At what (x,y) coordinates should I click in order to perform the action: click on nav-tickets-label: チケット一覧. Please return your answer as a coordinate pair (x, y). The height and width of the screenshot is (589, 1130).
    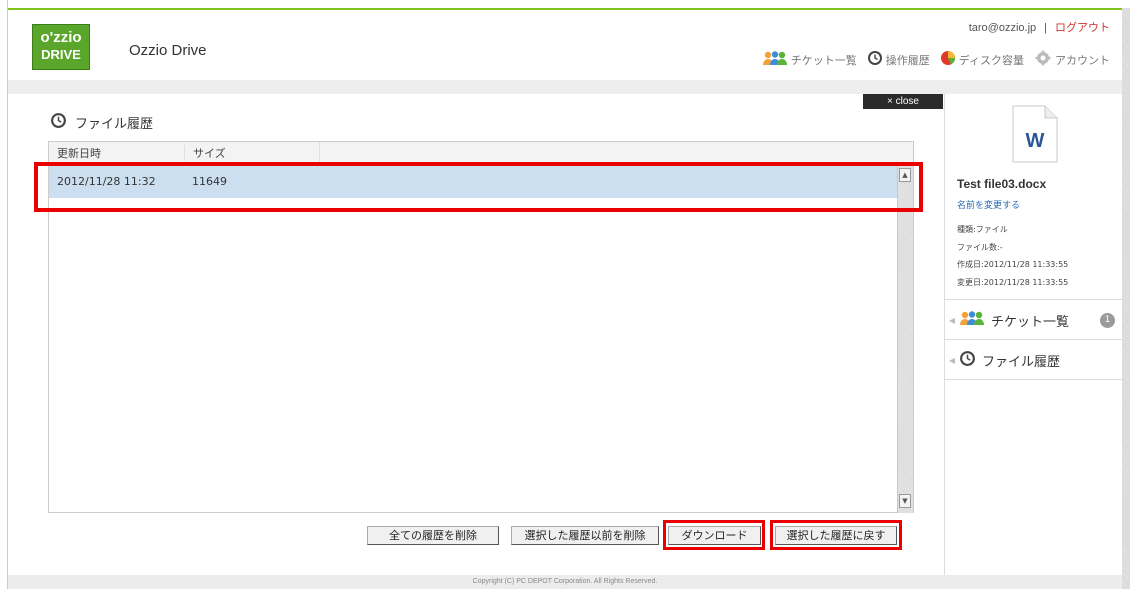
    Looking at the image, I should click on (823, 60).